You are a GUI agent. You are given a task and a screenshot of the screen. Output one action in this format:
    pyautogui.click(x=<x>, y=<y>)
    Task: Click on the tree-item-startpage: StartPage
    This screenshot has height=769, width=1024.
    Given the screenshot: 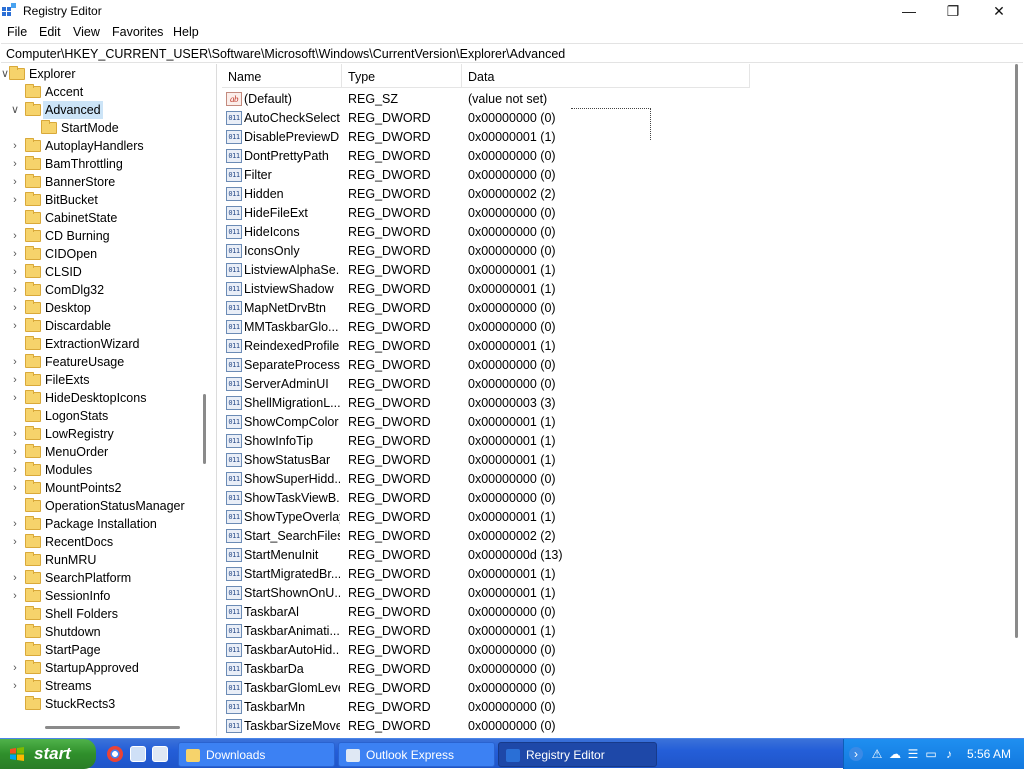 What is the action you would take?
    pyautogui.click(x=100, y=650)
    